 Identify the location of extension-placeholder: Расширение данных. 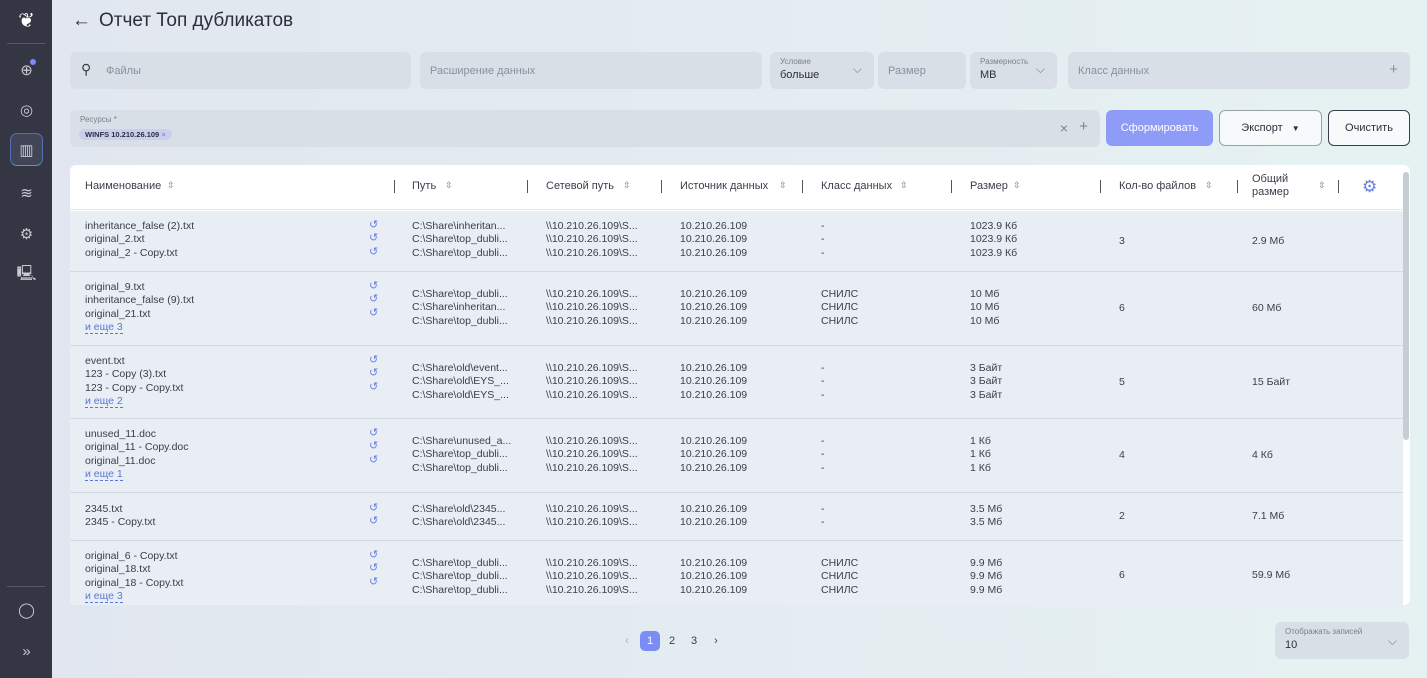
(483, 71).